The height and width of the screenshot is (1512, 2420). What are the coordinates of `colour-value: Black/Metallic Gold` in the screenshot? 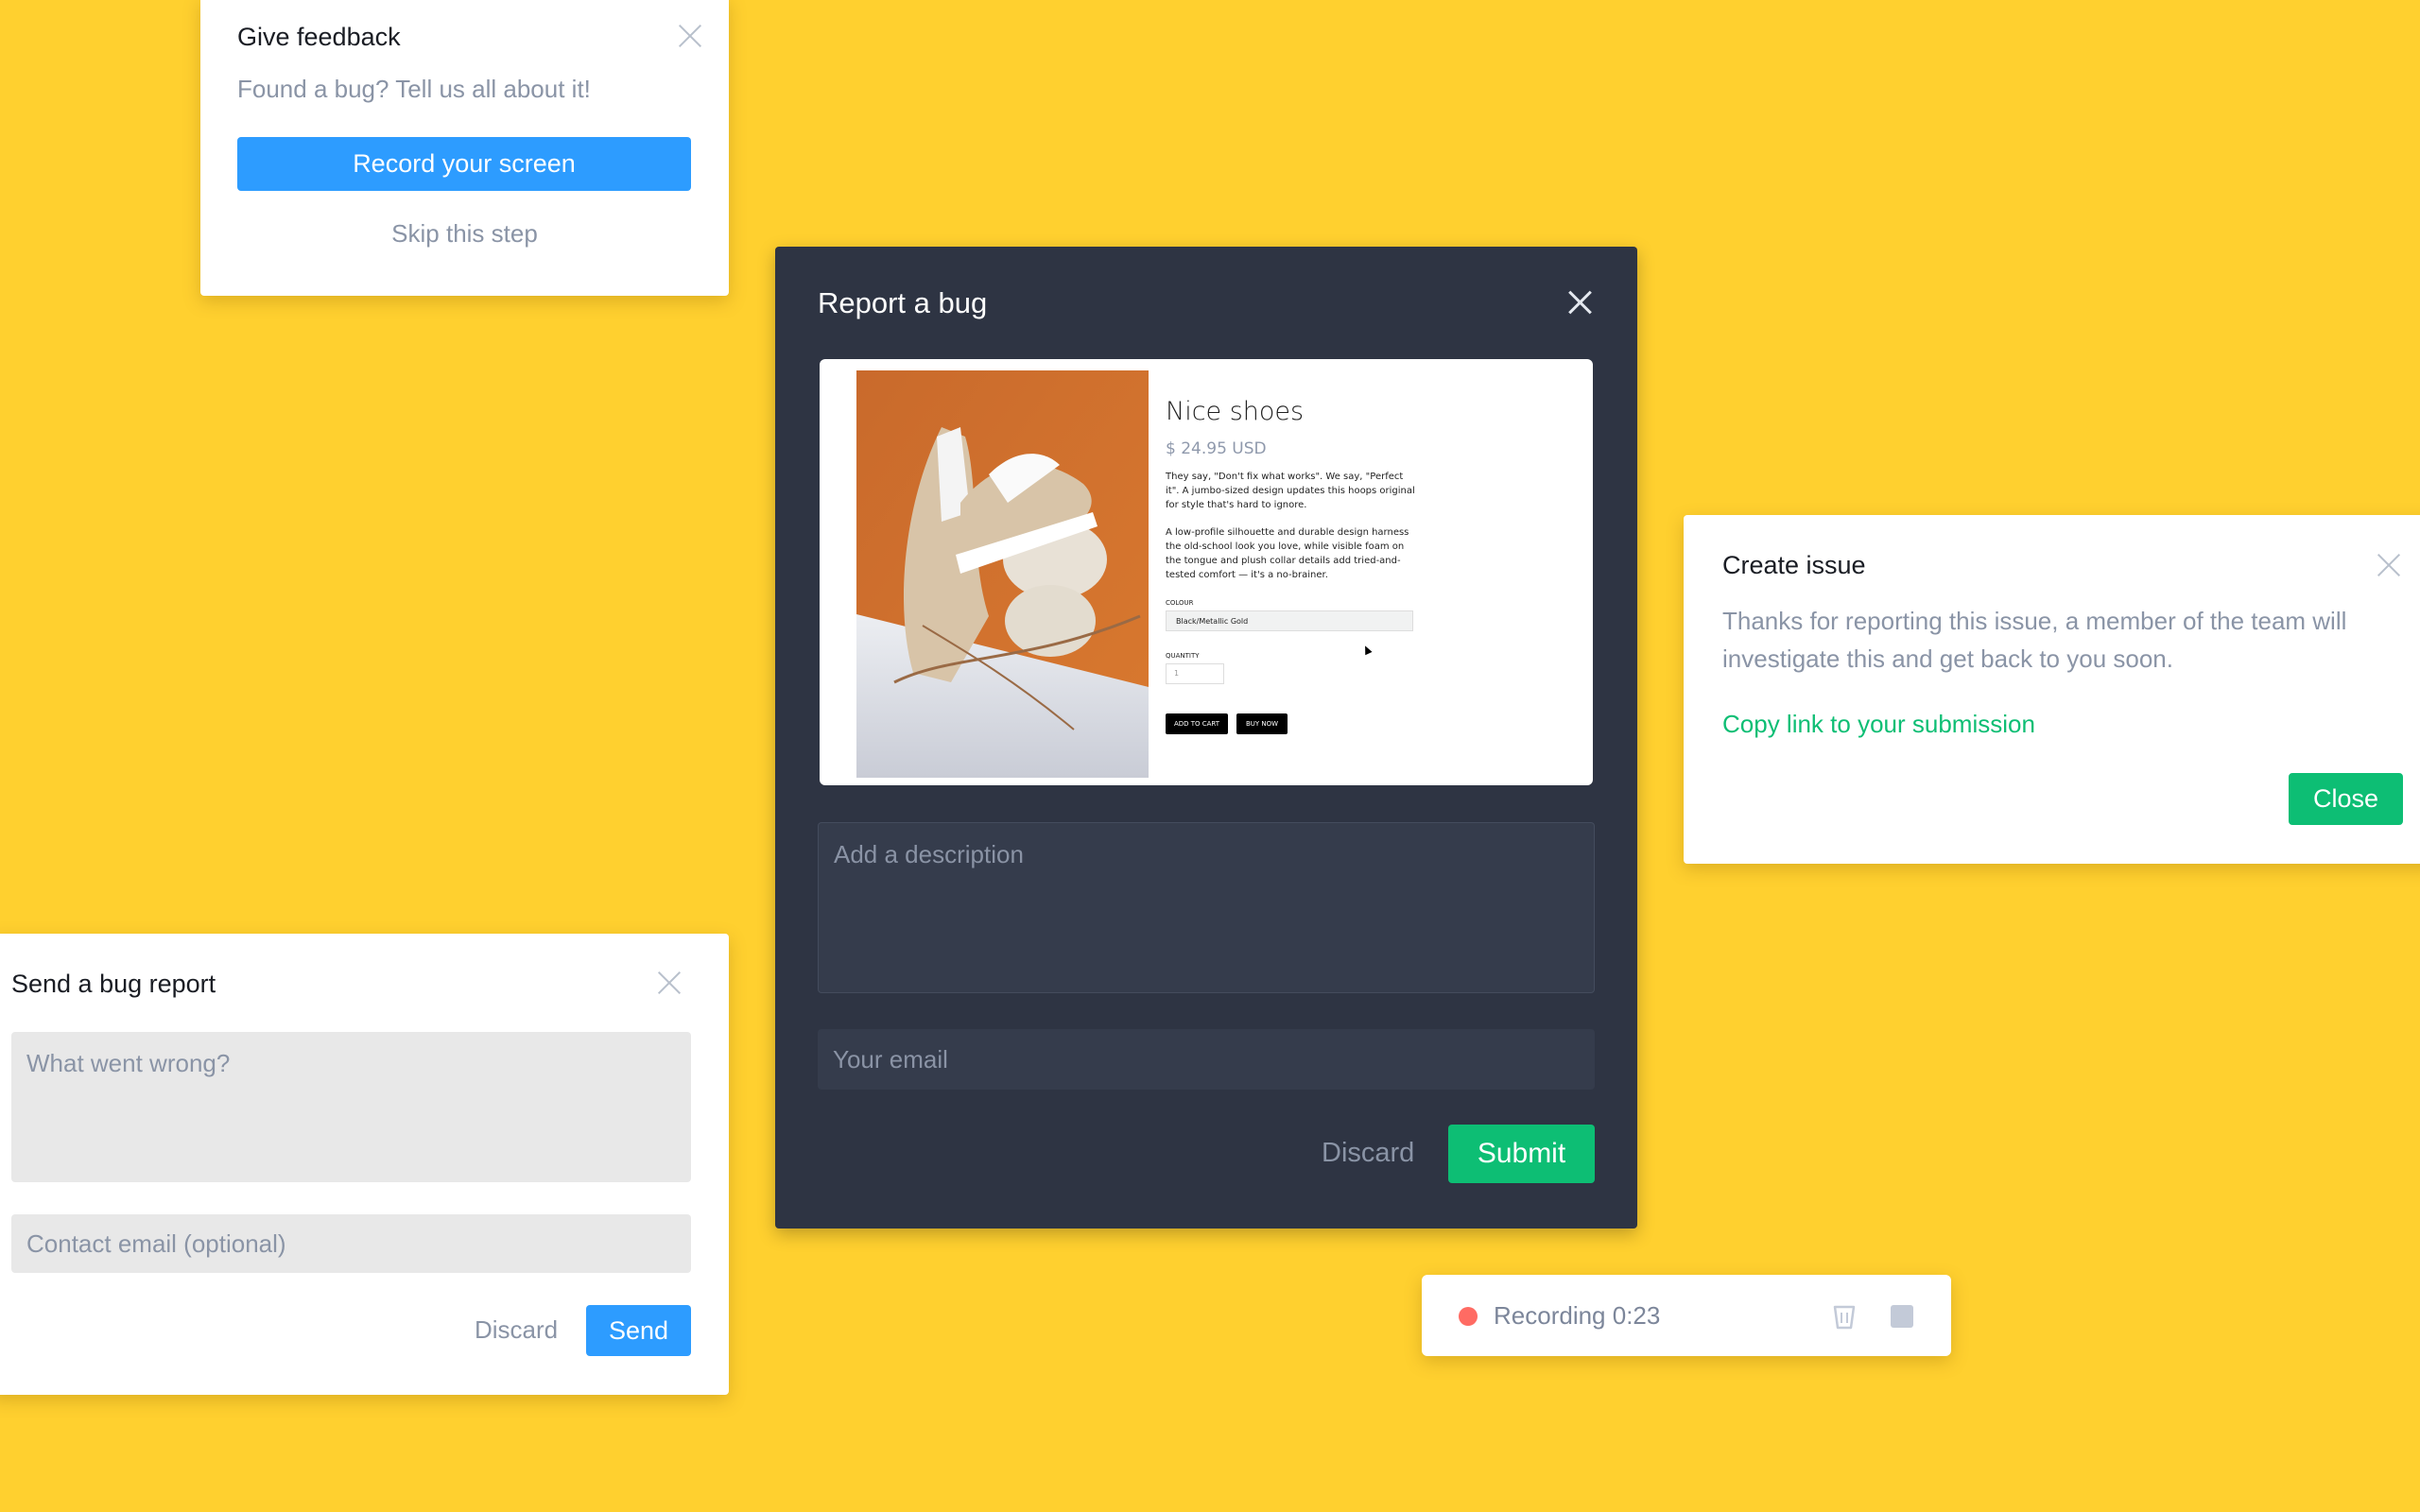 It's located at (1212, 621).